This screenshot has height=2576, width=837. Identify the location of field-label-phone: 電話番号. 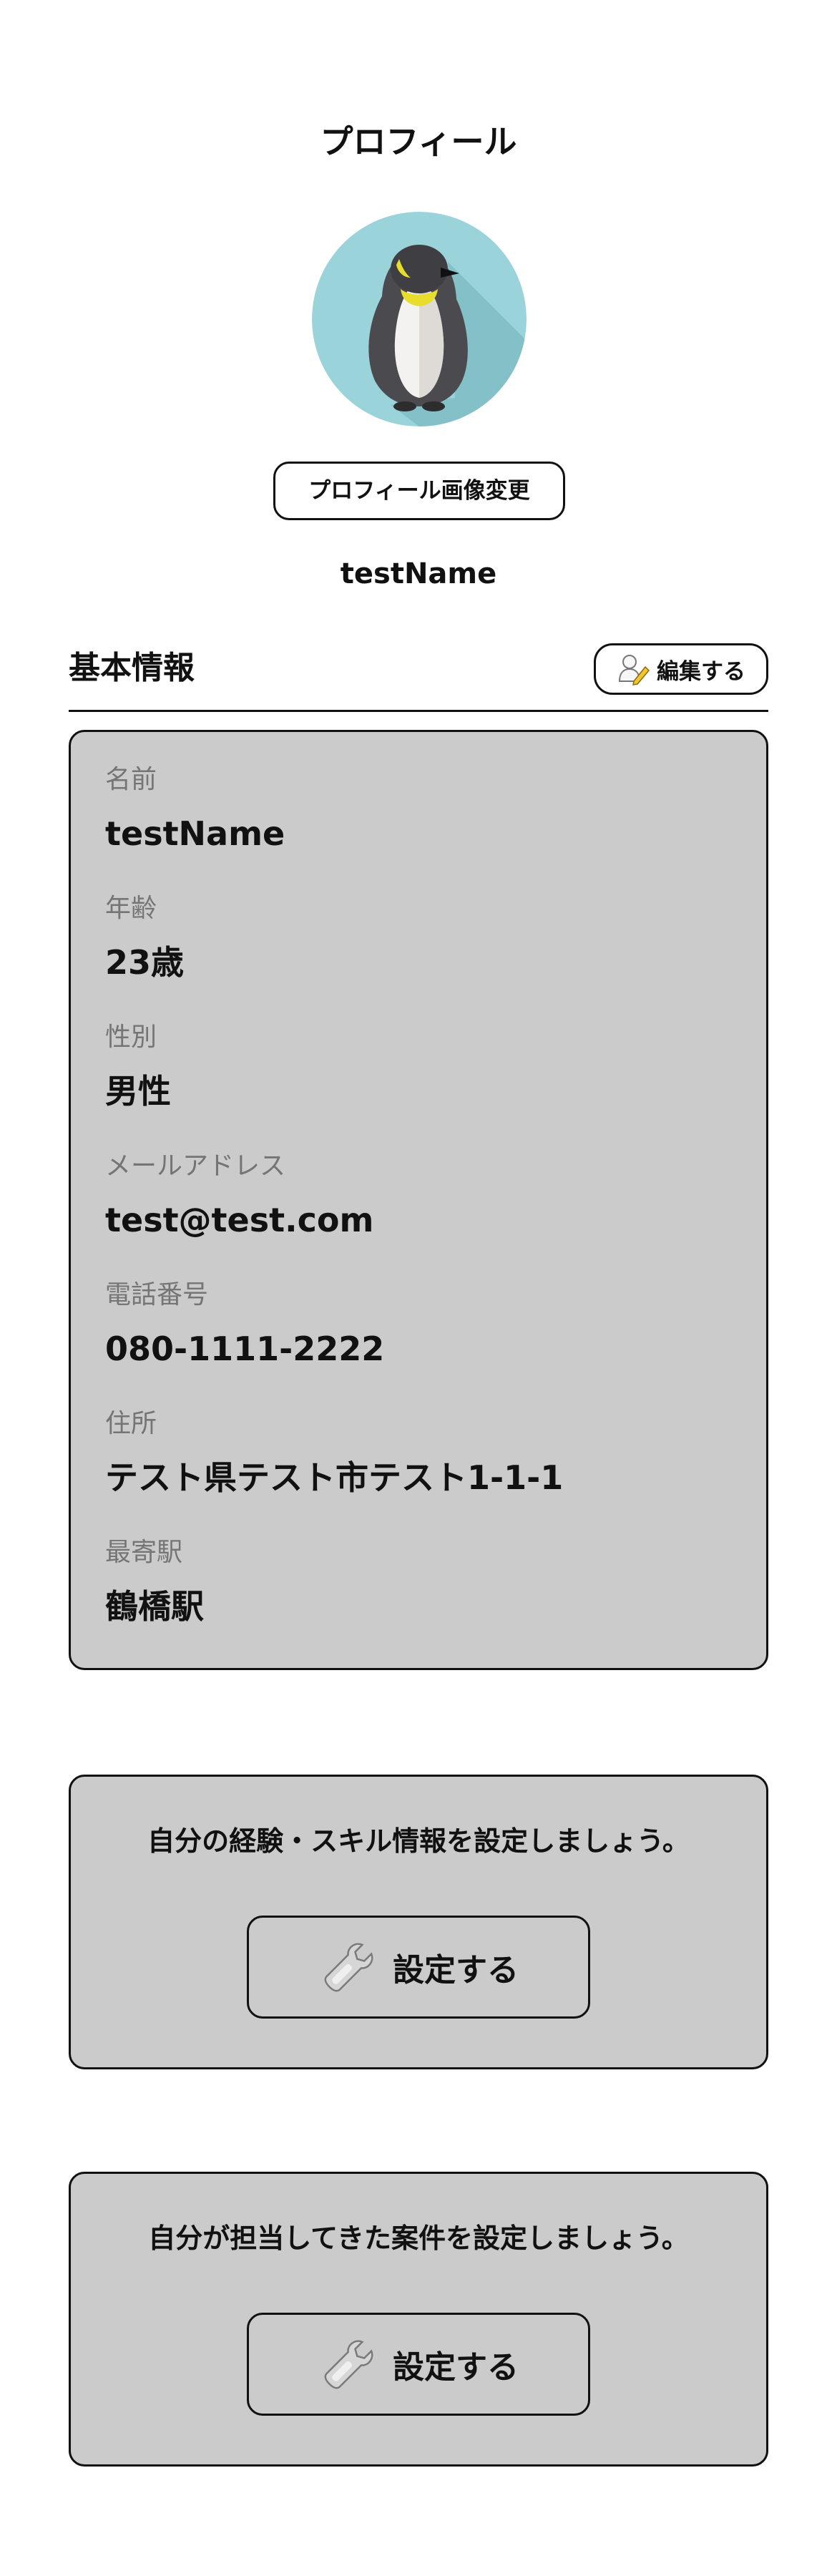
(157, 1294).